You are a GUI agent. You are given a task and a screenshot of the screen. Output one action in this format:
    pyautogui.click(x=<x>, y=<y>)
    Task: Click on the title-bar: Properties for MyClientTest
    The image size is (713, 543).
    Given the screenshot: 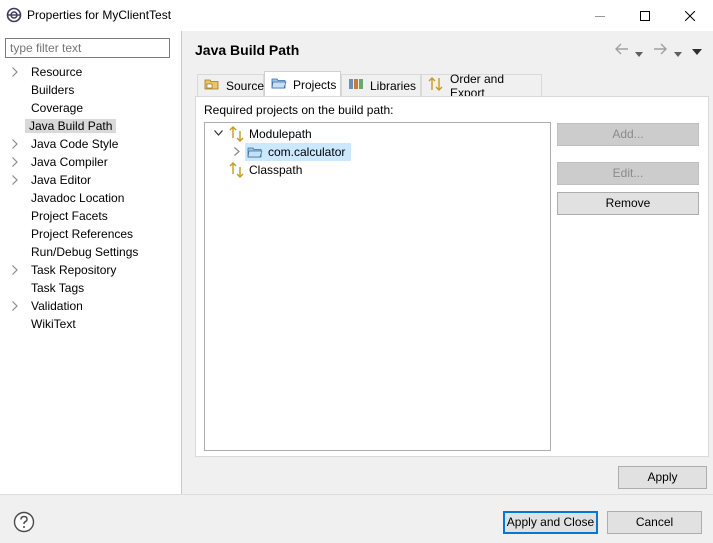 What is the action you would take?
    pyautogui.click(x=356, y=15)
    